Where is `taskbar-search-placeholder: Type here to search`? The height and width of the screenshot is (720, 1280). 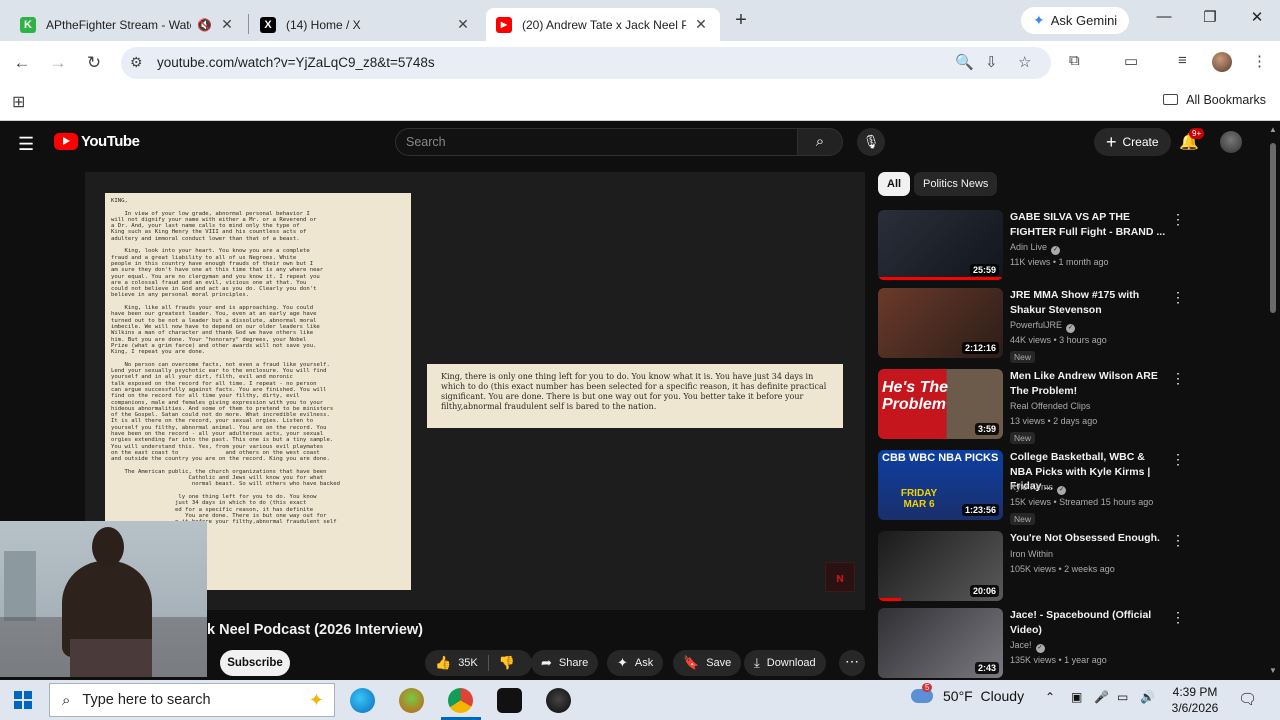
taskbar-search-placeholder: Type here to search is located at coordinates (146, 700).